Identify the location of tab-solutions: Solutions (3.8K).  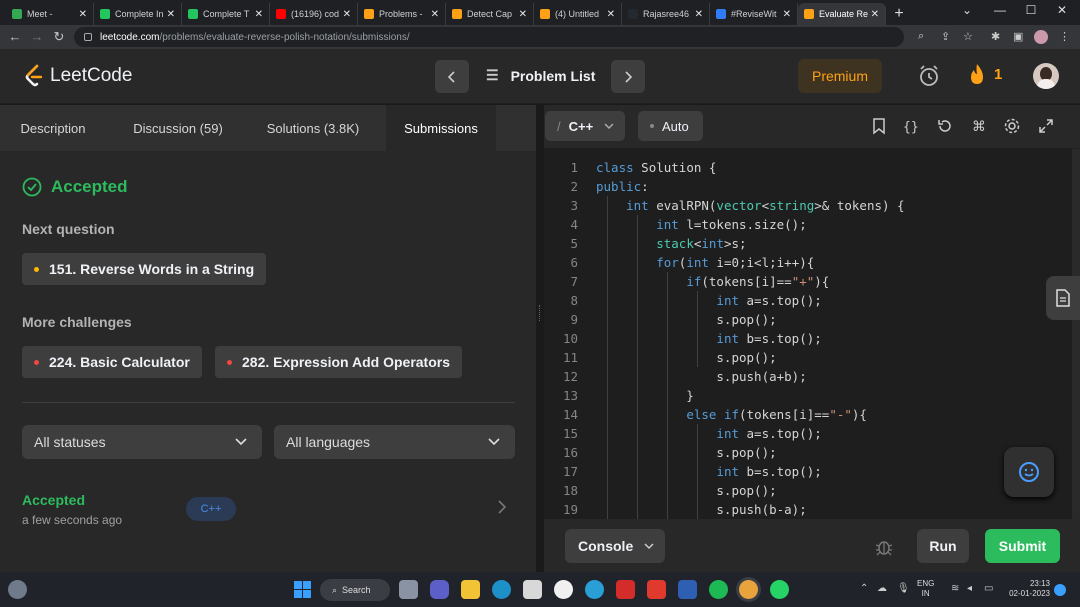
(313, 128).